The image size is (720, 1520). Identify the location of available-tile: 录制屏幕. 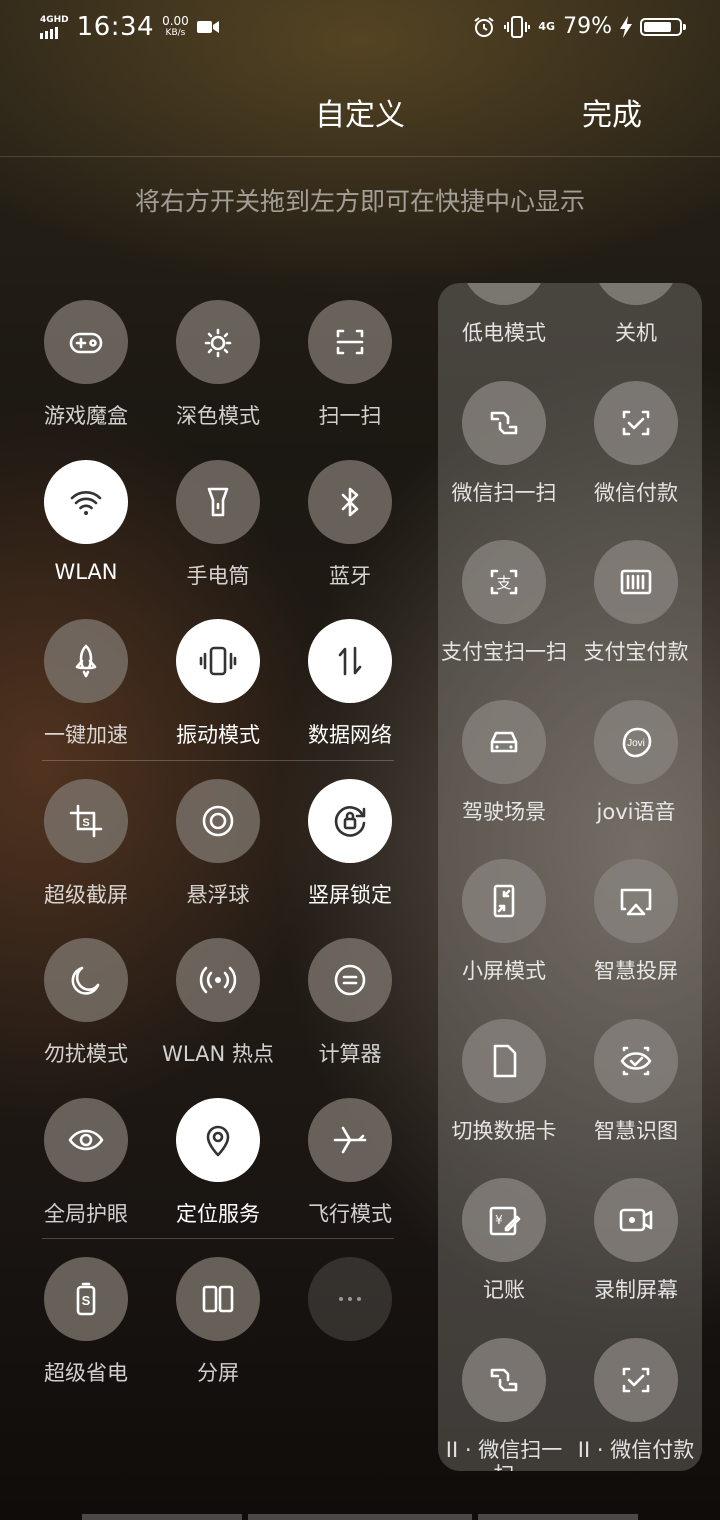
(636, 1240).